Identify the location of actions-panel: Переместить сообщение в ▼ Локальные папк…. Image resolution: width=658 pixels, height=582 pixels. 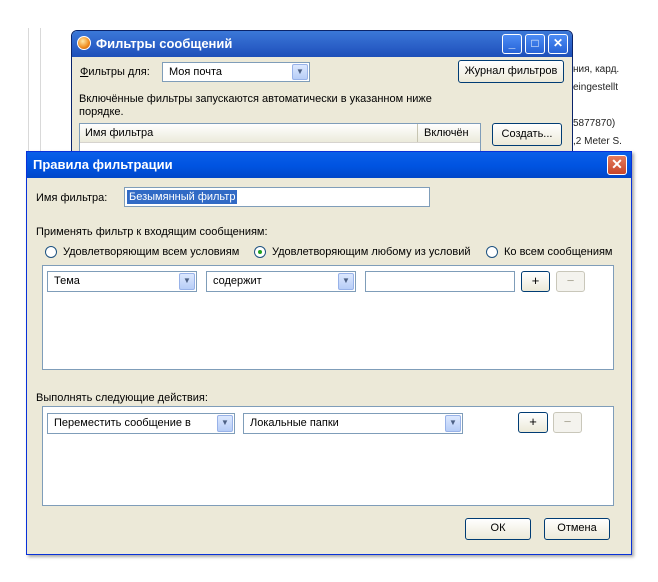
(328, 456).